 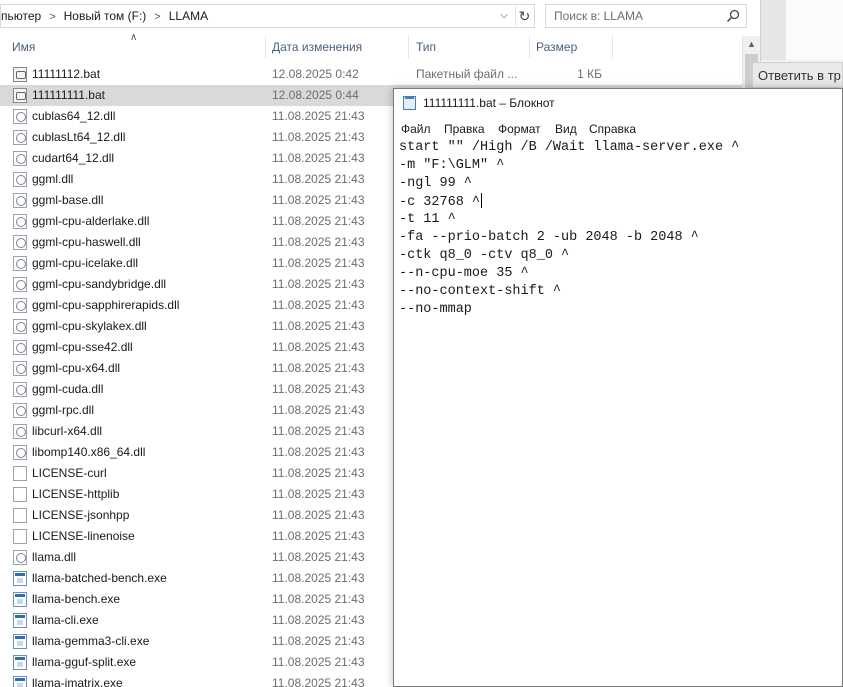 What do you see at coordinates (618, 103) in the screenshot?
I see `notepad-titlebar: 111111111.bat – Блокнот` at bounding box center [618, 103].